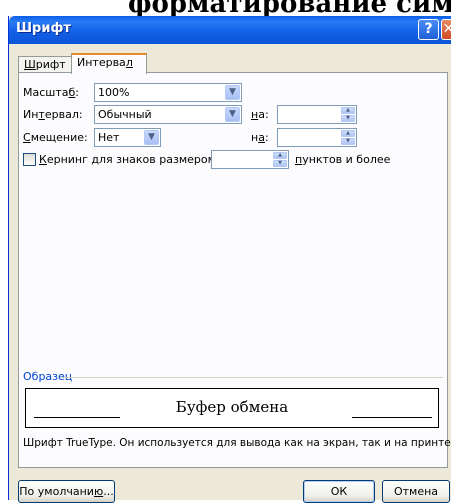 The image size is (451, 503). I want to click on kerning-label: Кернинг для знаков размером:, so click(129, 159).